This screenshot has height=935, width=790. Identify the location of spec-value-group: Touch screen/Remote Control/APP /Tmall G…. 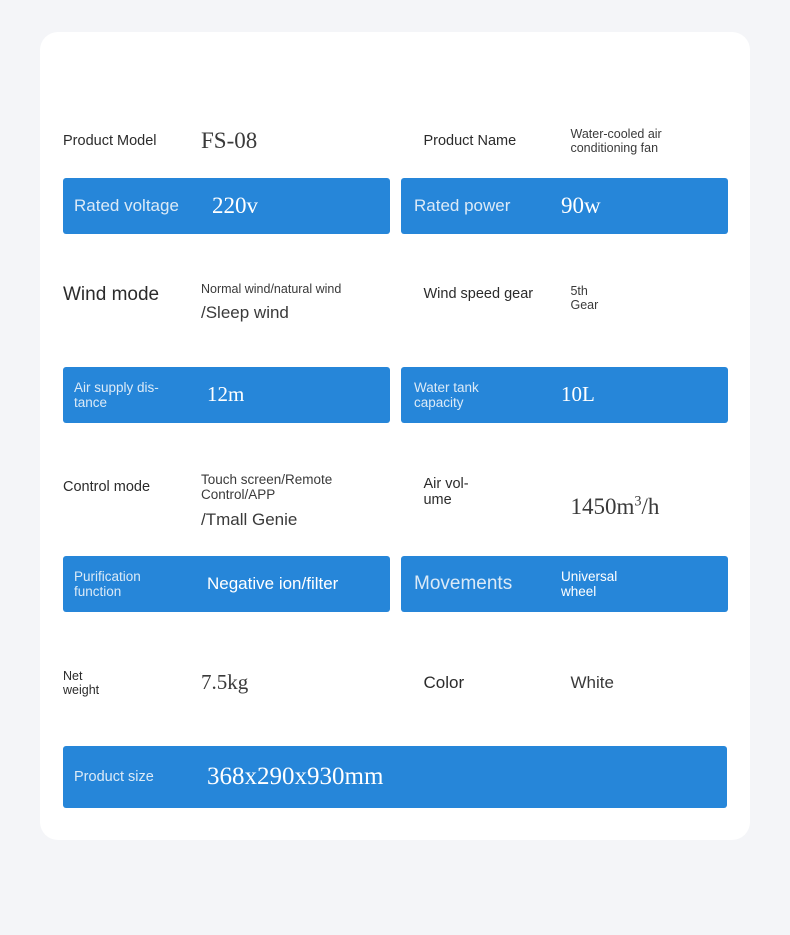
(266, 500).